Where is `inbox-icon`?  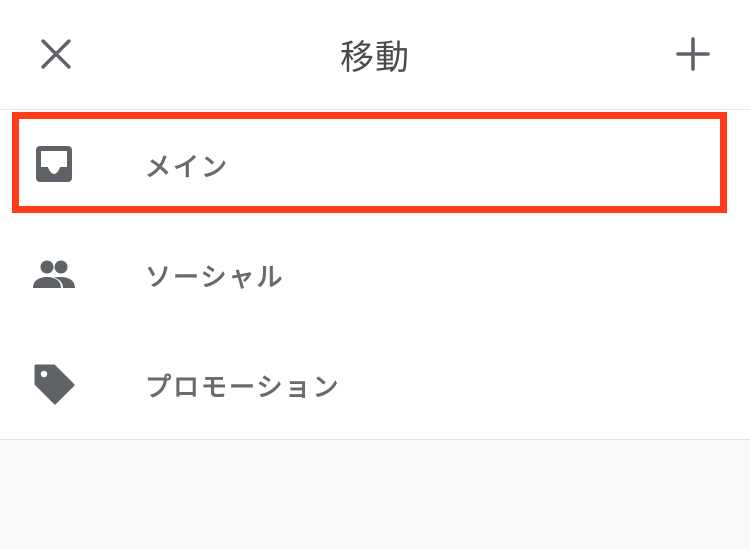 inbox-icon is located at coordinates (54, 164).